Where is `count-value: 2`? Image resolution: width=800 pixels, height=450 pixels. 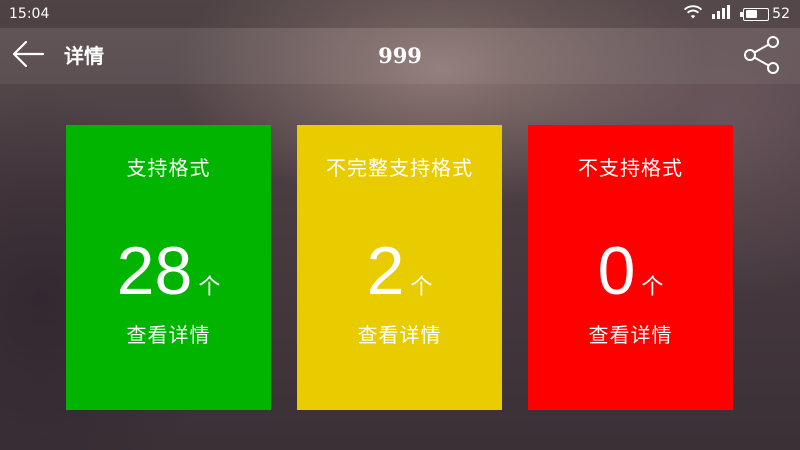
count-value: 2 is located at coordinates (385, 271).